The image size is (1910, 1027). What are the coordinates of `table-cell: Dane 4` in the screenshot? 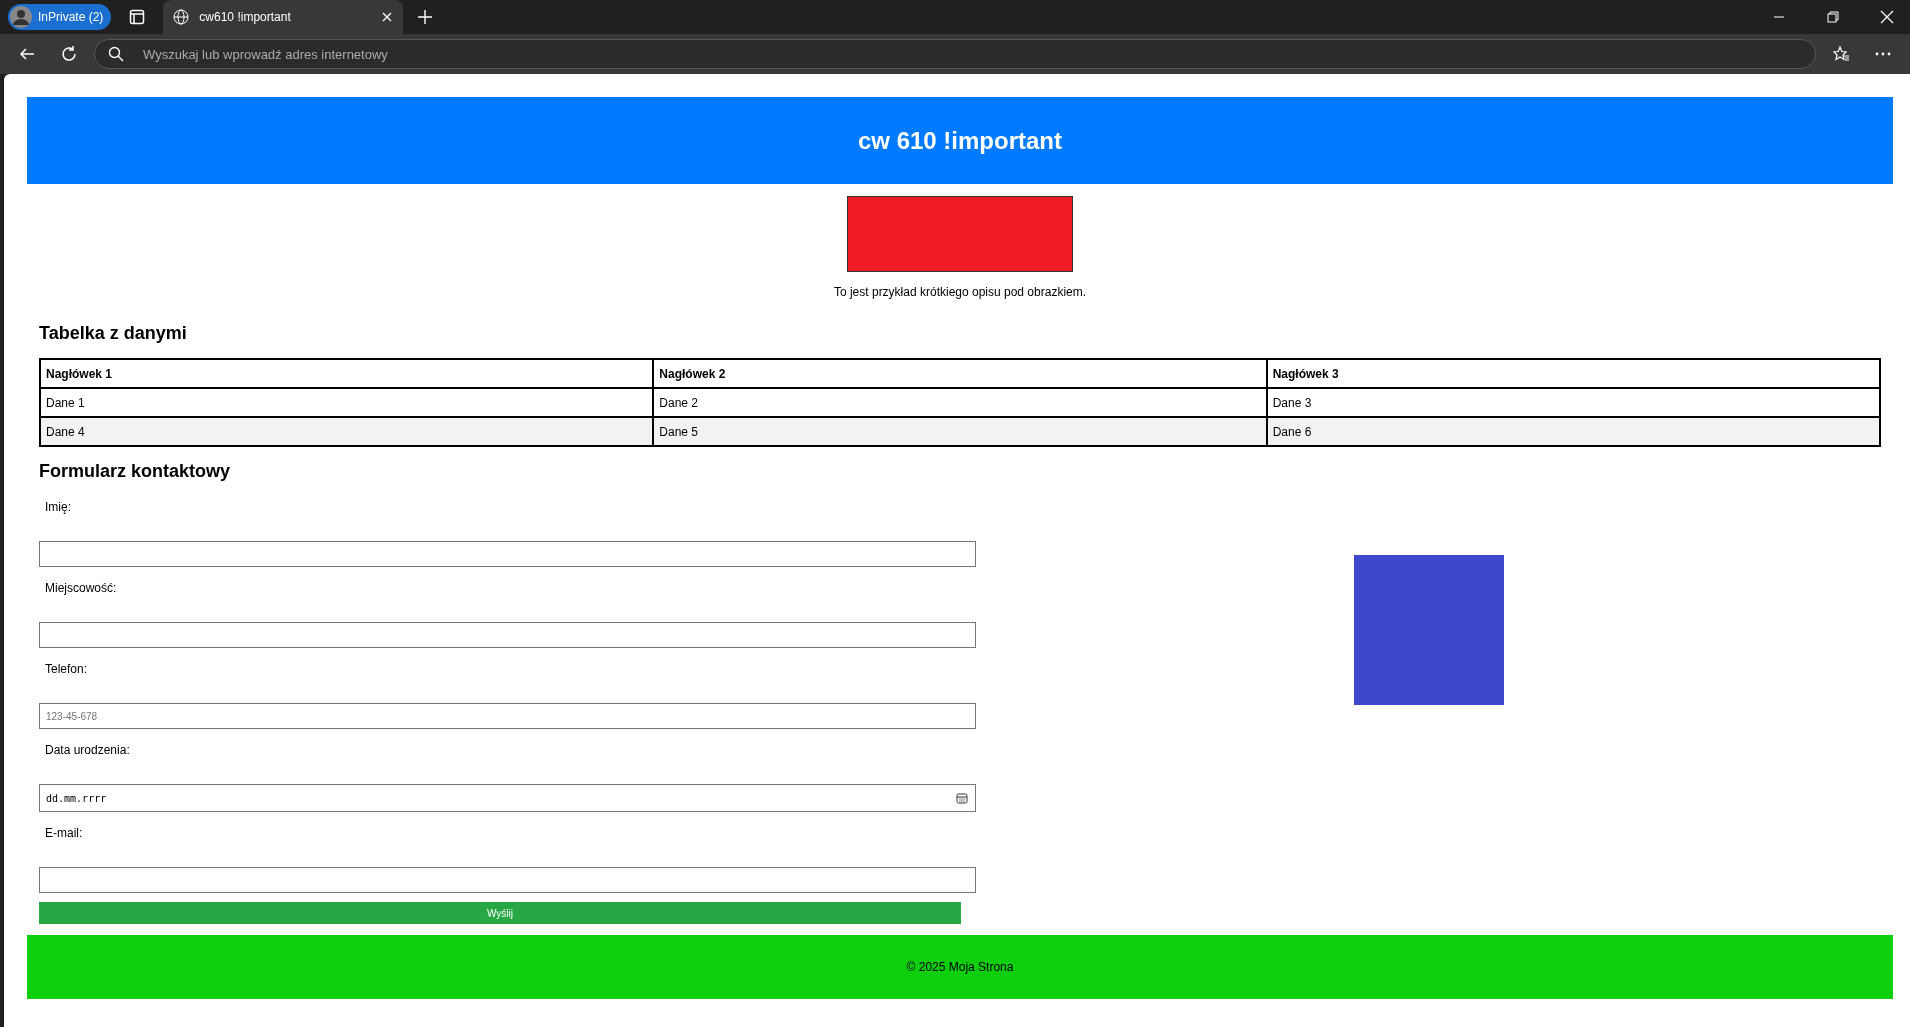 It's located at (347, 431).